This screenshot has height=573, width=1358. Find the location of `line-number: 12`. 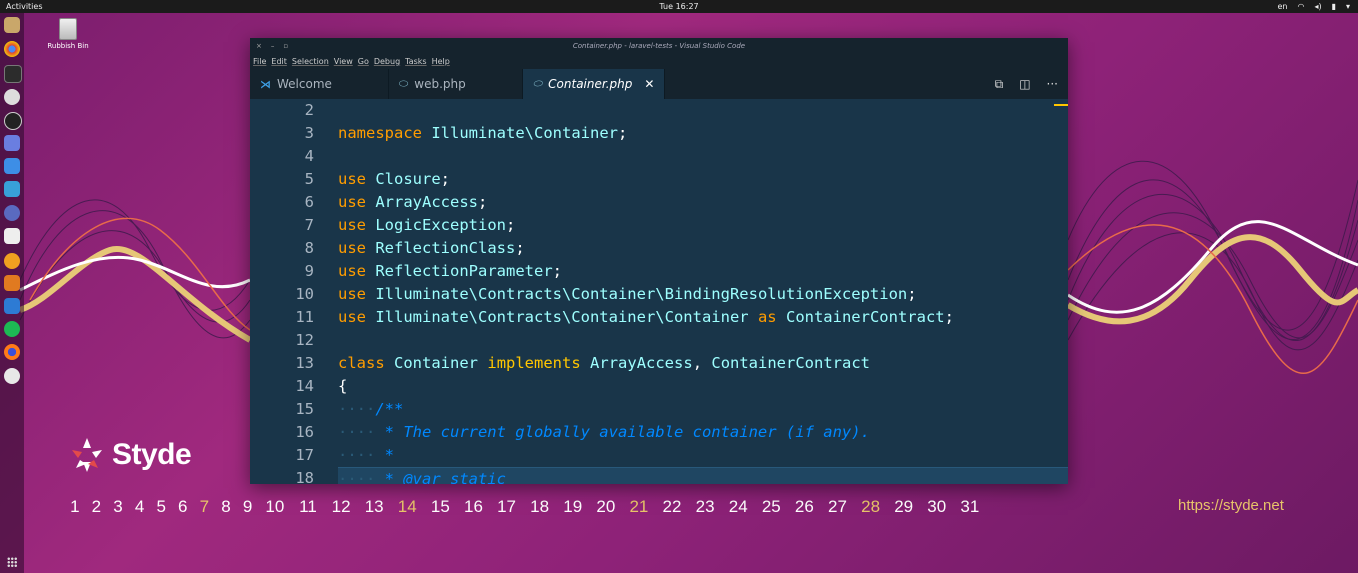

line-number: 12 is located at coordinates (304, 340).